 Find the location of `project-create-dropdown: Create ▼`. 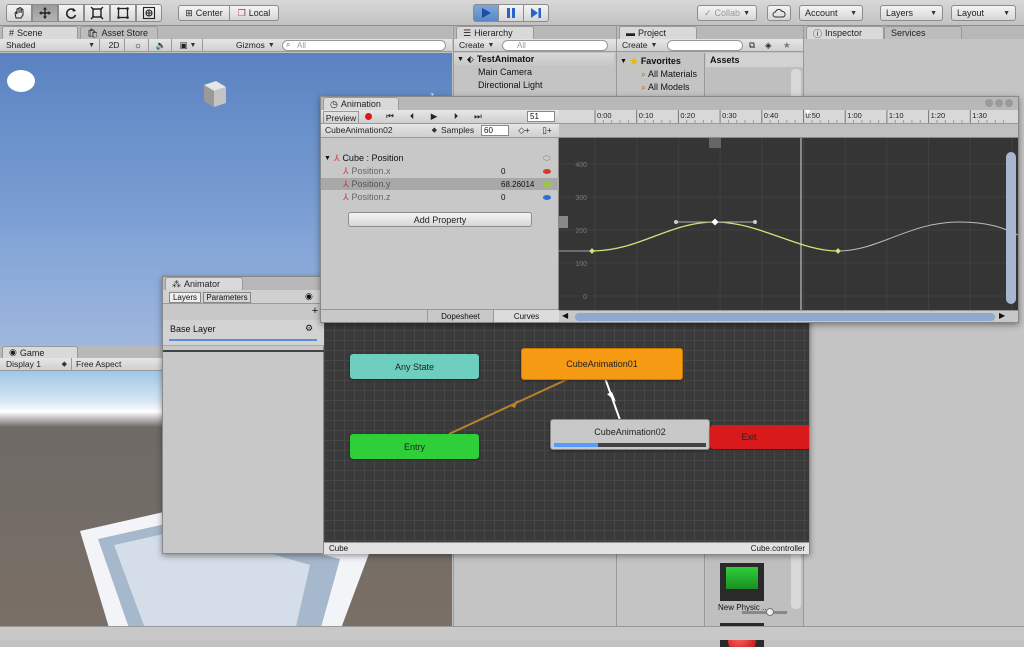

project-create-dropdown: Create ▼ is located at coordinates (639, 45).